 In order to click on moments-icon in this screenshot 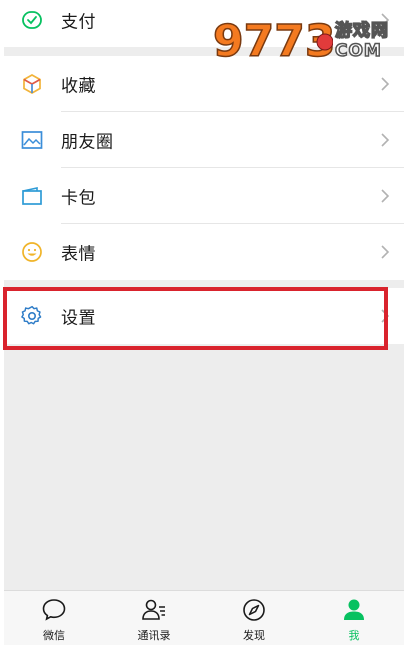, I will do `click(32, 140)`.